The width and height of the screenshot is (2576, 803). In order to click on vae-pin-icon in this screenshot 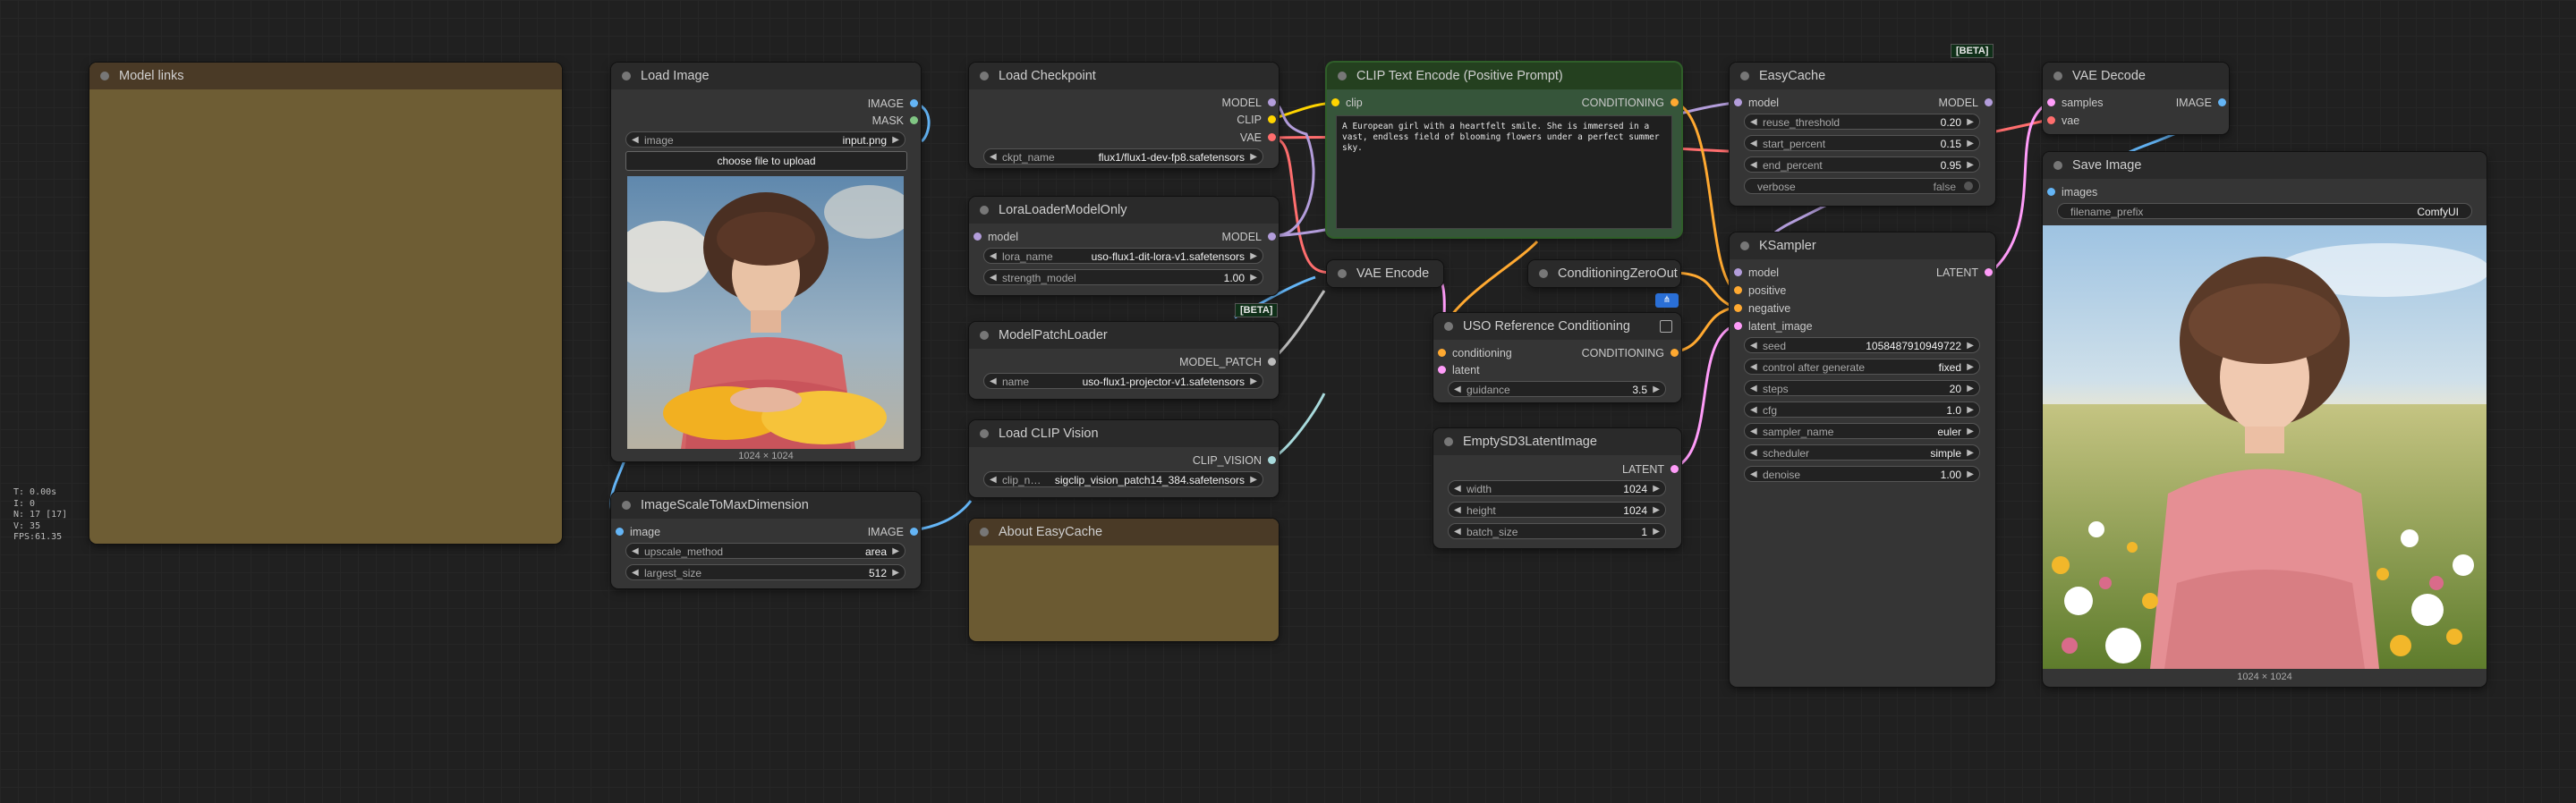, I will do `click(1272, 137)`.